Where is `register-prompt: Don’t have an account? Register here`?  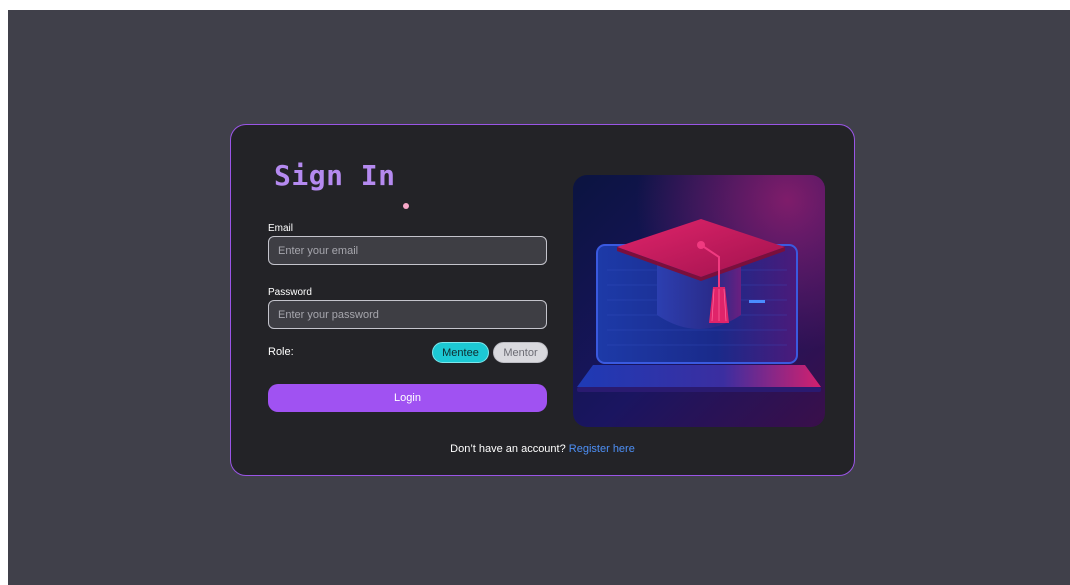 register-prompt: Don’t have an account? Register here is located at coordinates (542, 449).